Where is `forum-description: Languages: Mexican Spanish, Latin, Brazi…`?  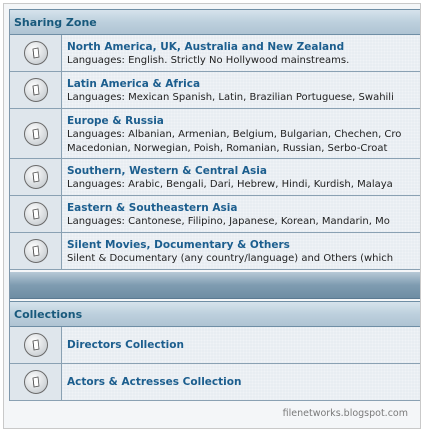
forum-description: Languages: Mexican Spanish, Latin, Brazi… is located at coordinates (230, 97).